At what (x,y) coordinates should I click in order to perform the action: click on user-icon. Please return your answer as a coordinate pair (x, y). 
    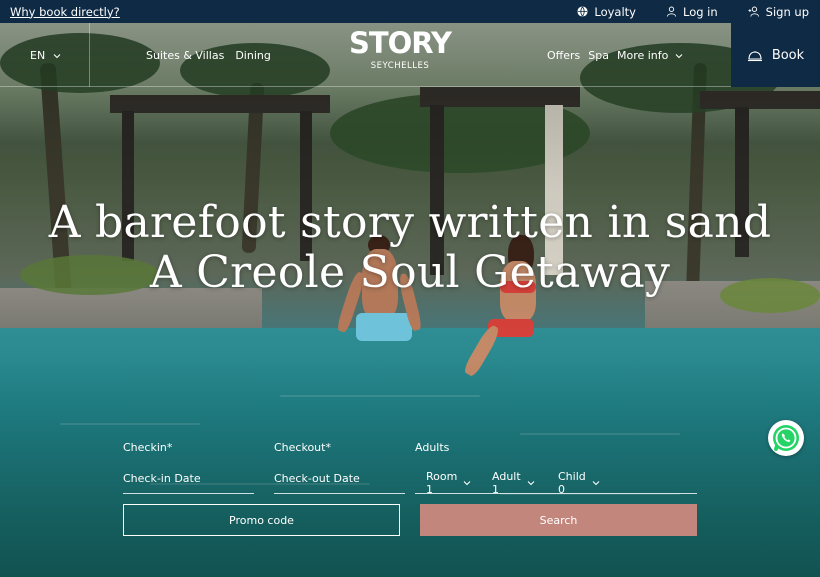
    Looking at the image, I should click on (671, 11).